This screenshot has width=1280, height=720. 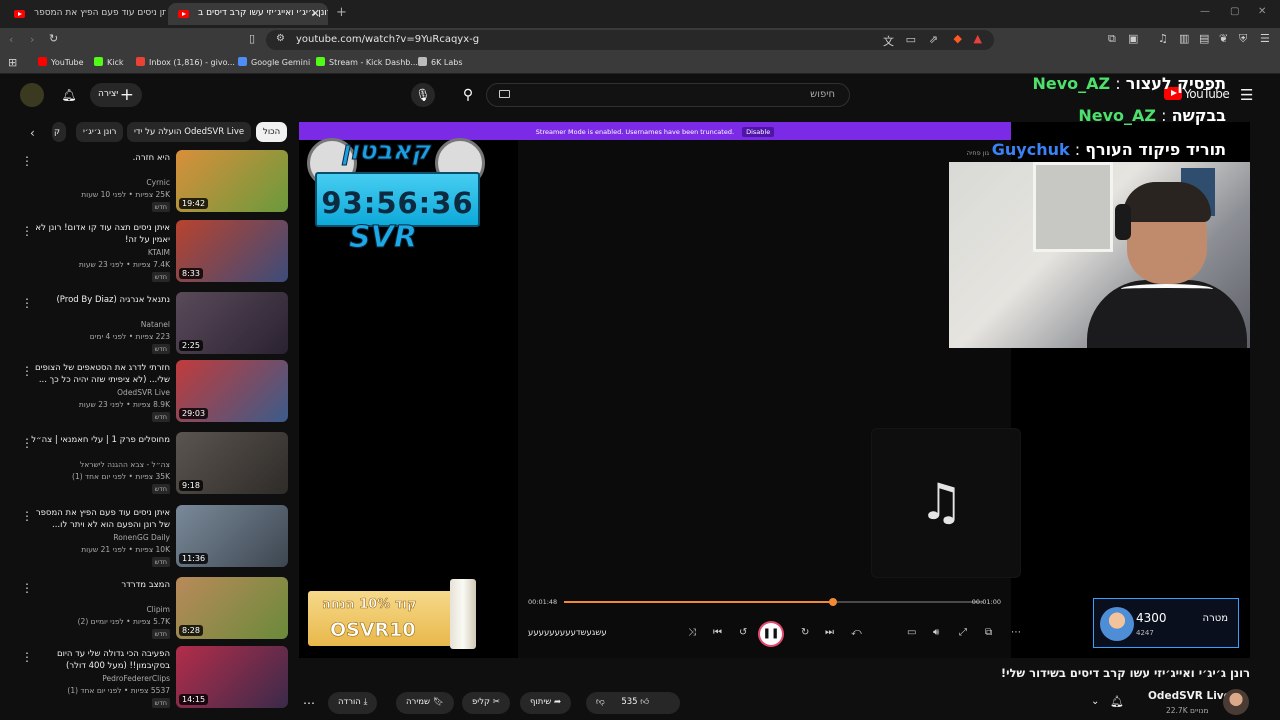 I want to click on pause-button: ❚❚, so click(x=771, y=634).